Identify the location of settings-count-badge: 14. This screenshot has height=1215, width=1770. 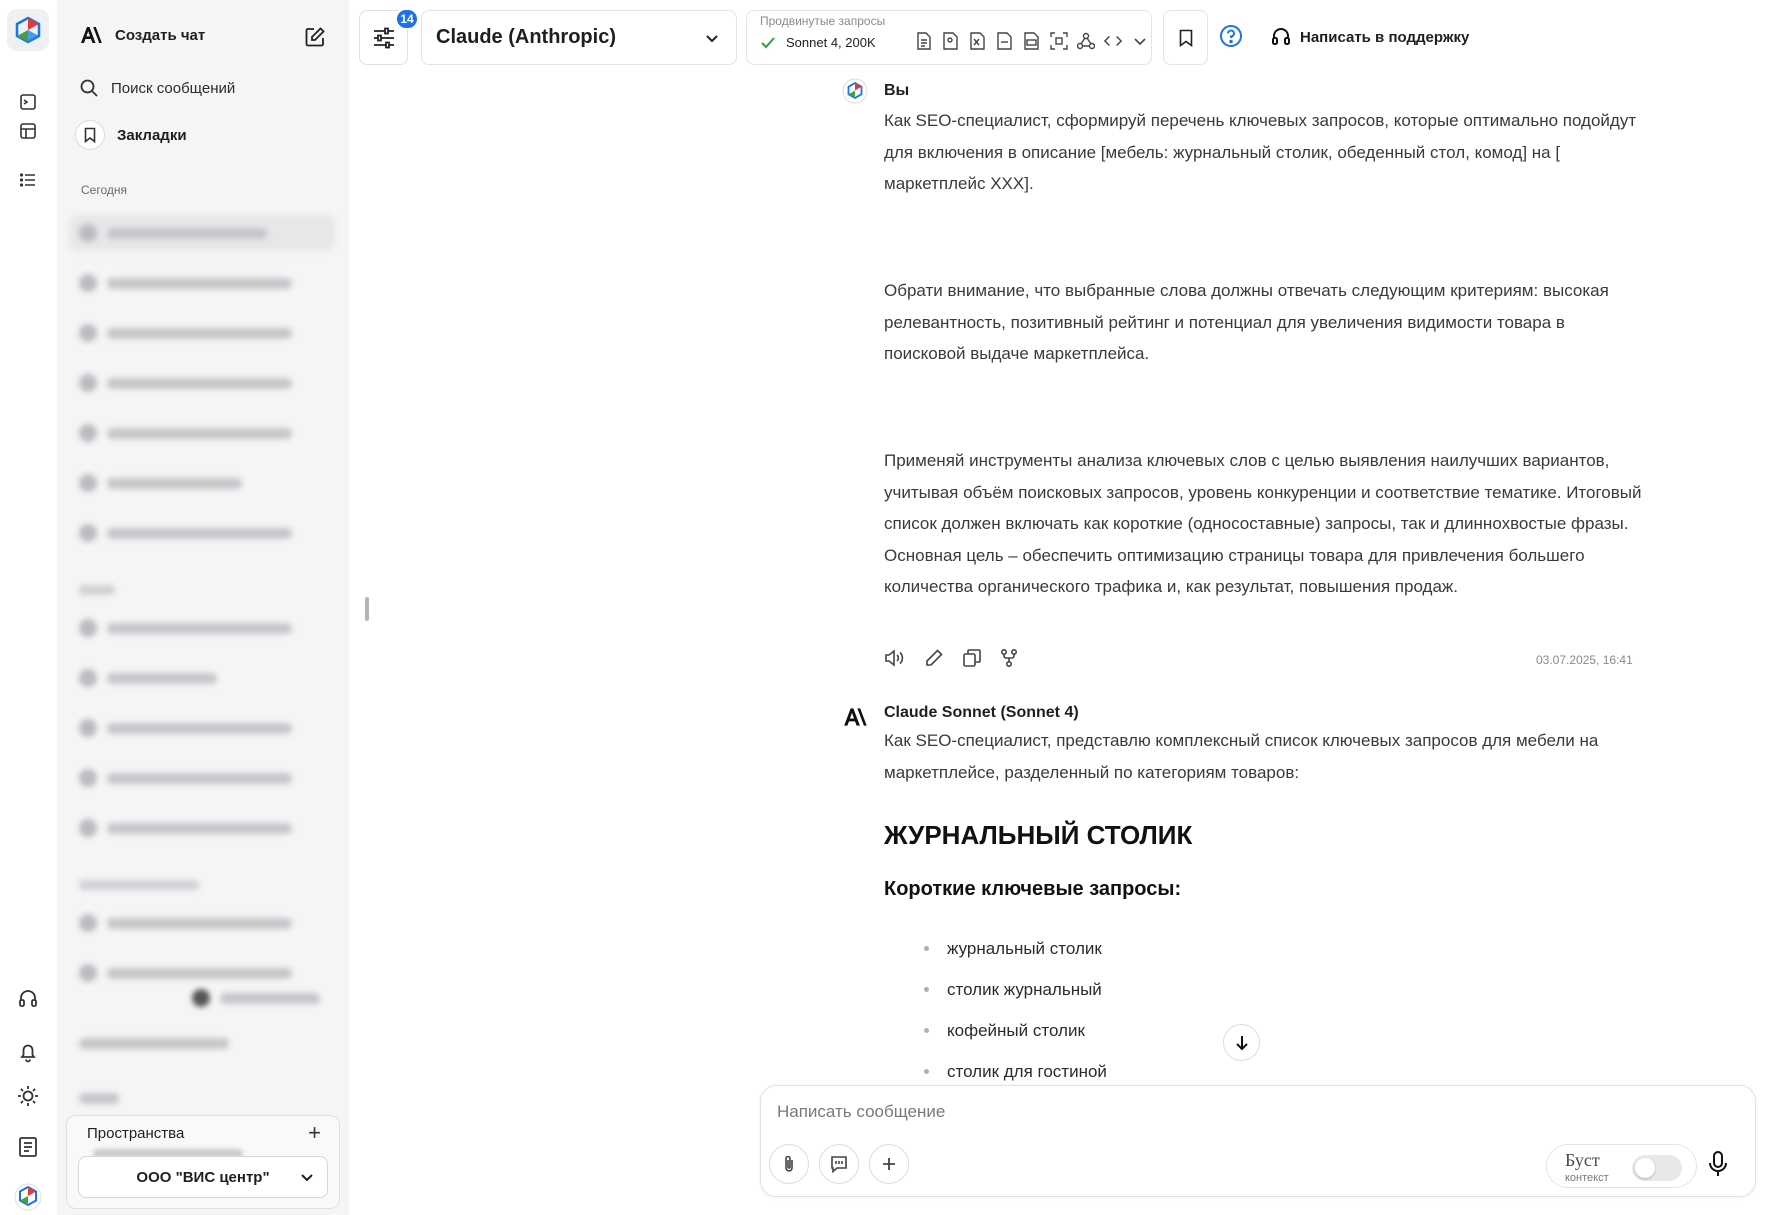
(407, 19).